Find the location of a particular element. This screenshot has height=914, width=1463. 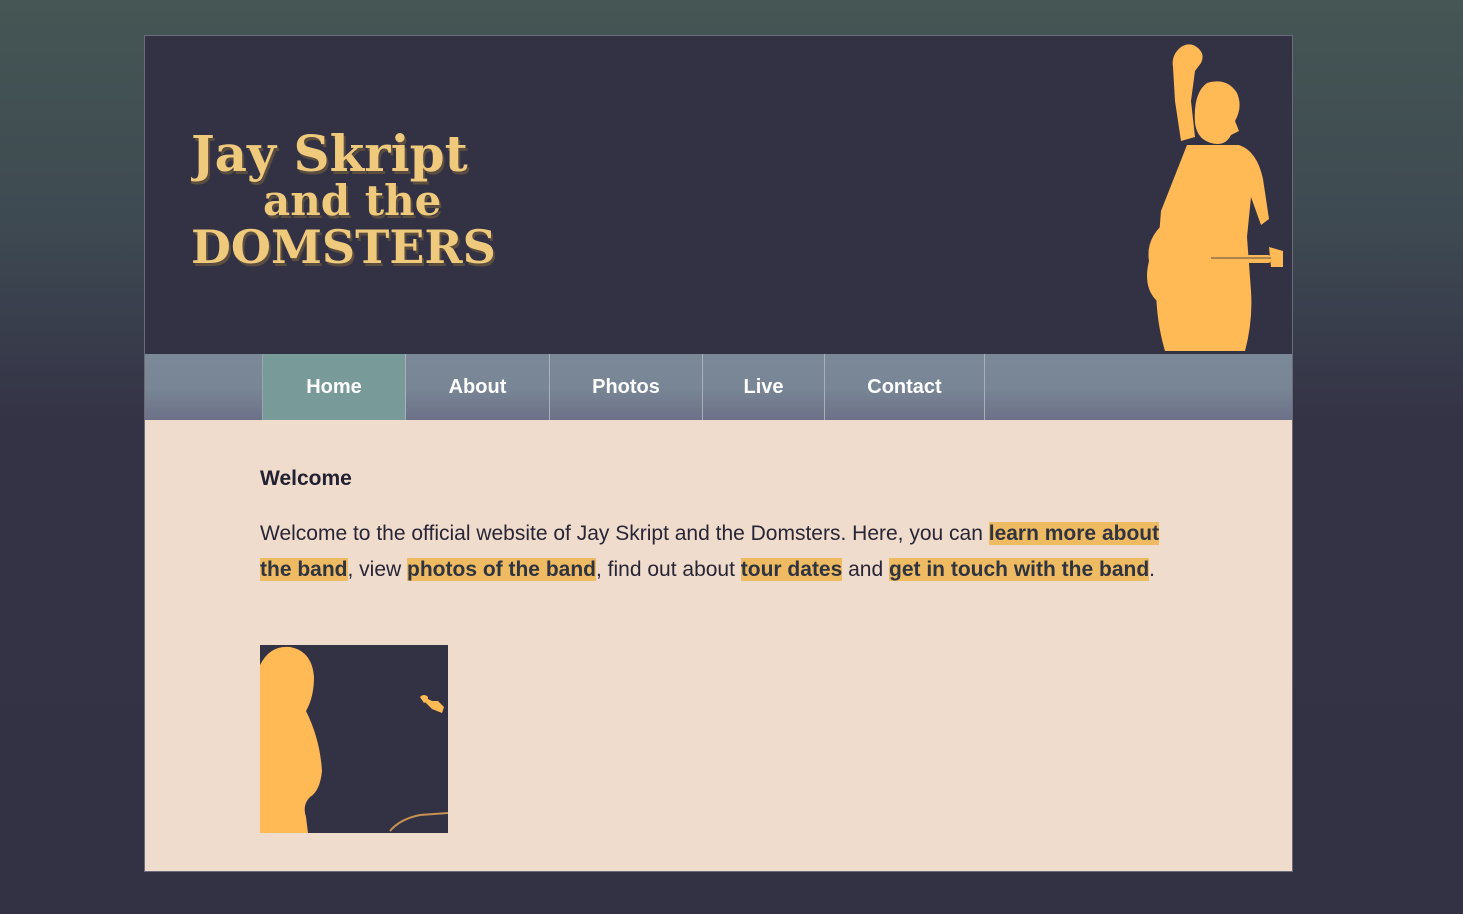

nav-item-contact: Contact is located at coordinates (905, 387).